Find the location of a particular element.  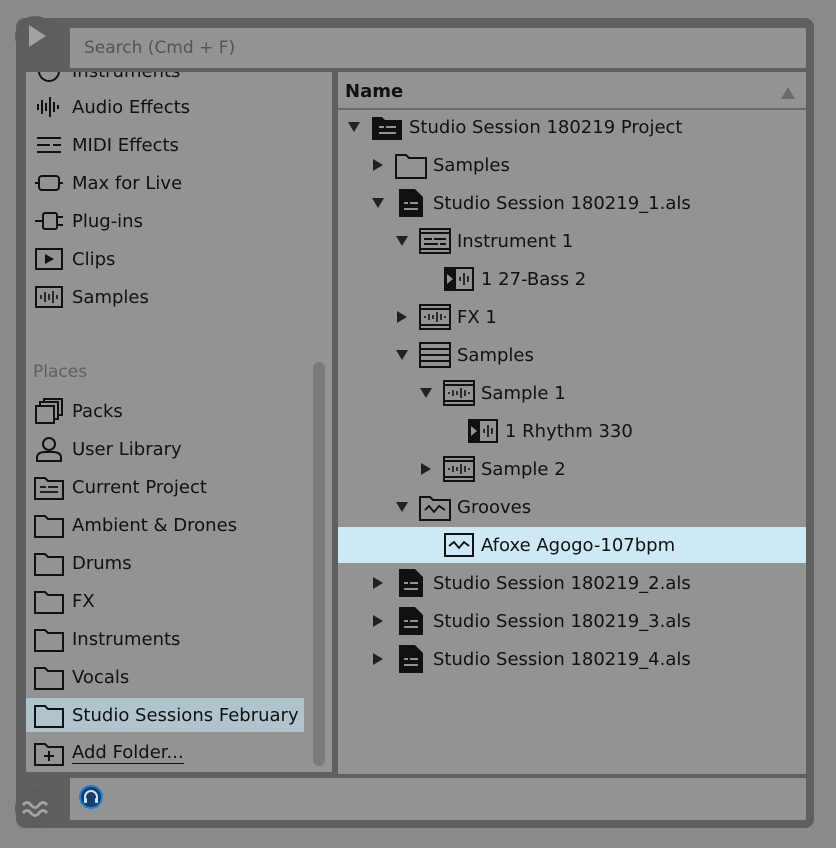

tree-row: 1 Rhythm 330 is located at coordinates (572, 431).